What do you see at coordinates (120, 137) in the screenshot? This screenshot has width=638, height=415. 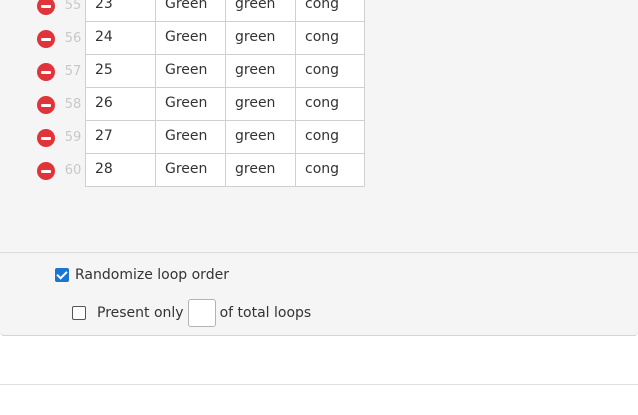 I see `table-cell: 27` at bounding box center [120, 137].